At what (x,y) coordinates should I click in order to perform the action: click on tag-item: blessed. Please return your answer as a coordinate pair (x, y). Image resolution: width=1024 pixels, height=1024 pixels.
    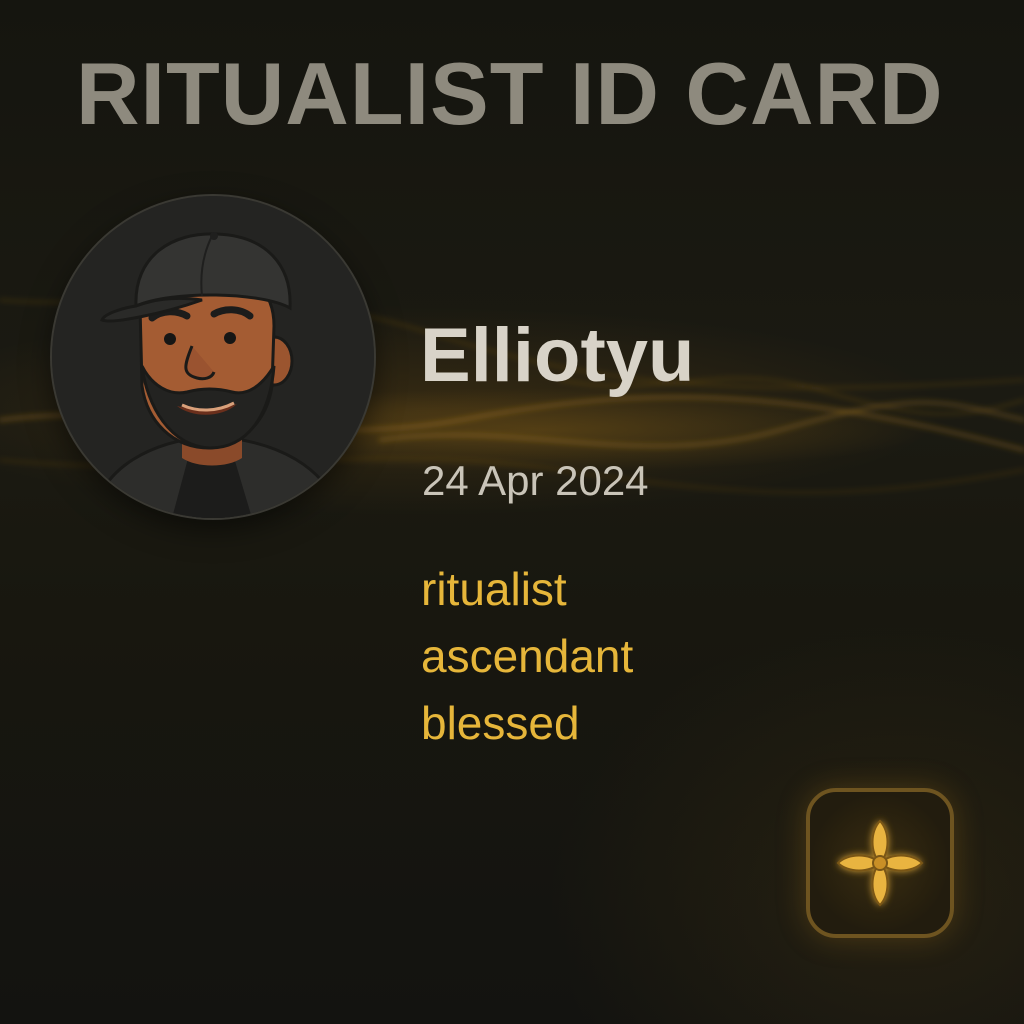
    Looking at the image, I should click on (500, 723).